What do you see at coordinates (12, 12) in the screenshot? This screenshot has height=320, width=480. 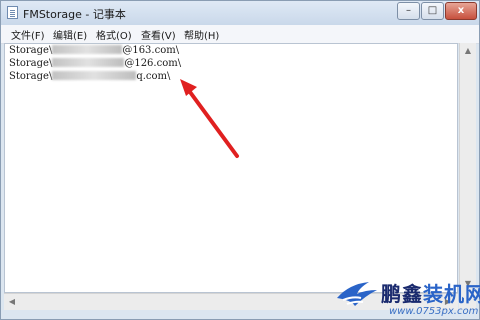 I see `notepad-icon` at bounding box center [12, 12].